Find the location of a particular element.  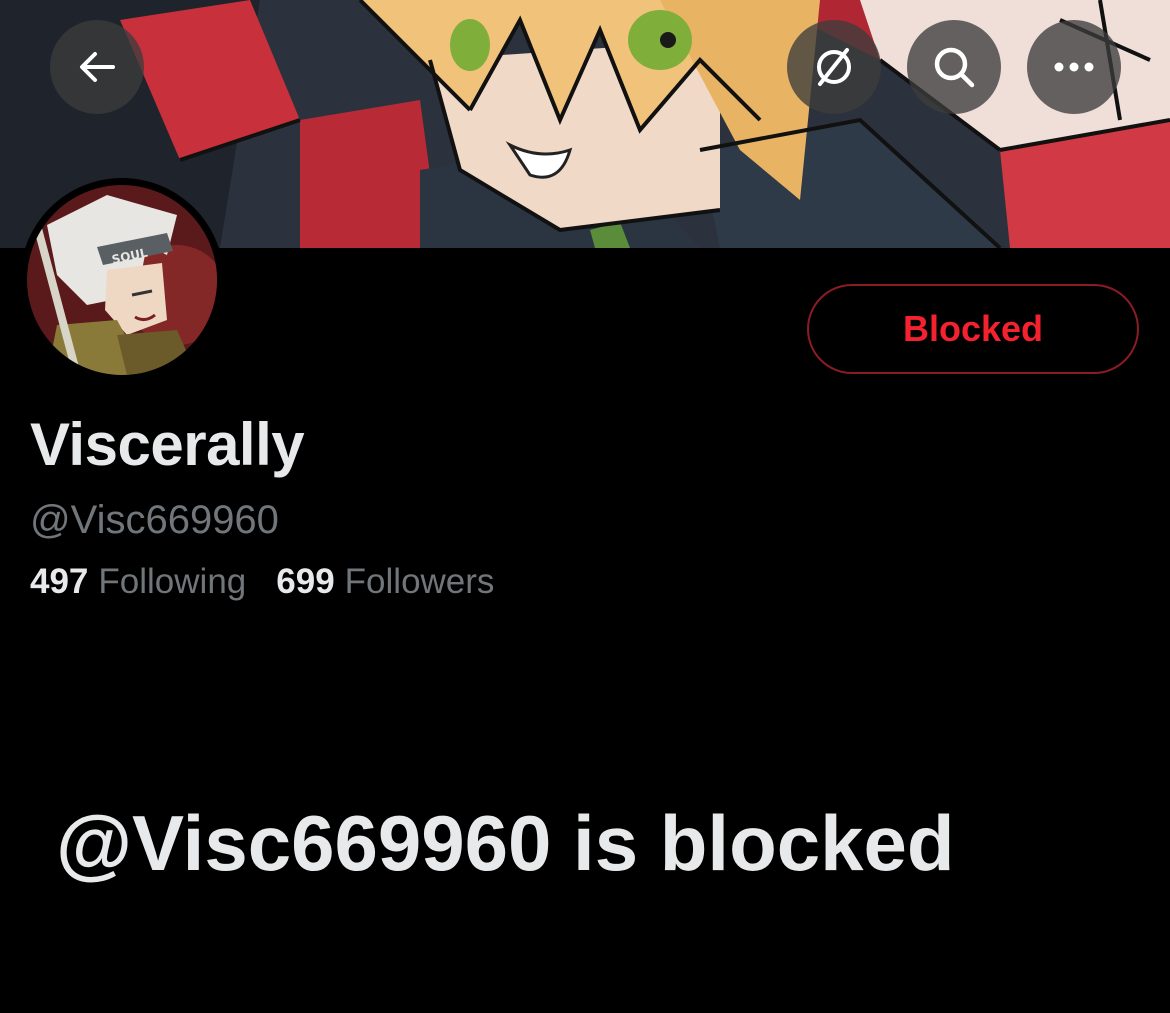

bell-slash-icon is located at coordinates (834, 67).